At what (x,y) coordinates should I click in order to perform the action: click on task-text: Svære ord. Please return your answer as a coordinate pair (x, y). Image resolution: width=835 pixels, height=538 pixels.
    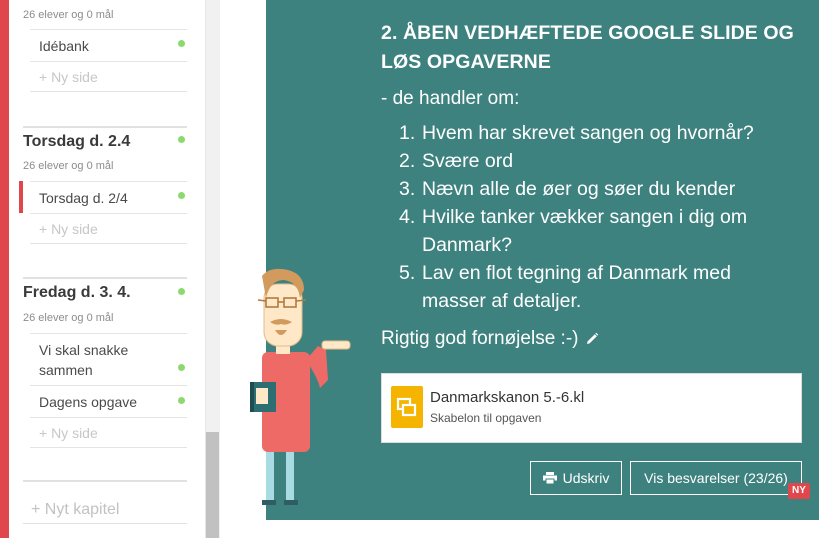
    Looking at the image, I should click on (468, 161).